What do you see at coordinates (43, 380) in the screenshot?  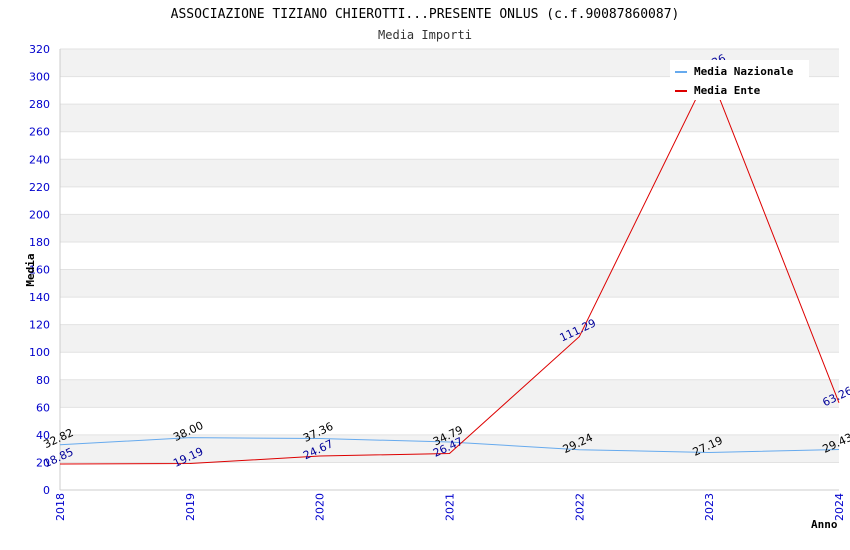 I see `y-tick-label: 80` at bounding box center [43, 380].